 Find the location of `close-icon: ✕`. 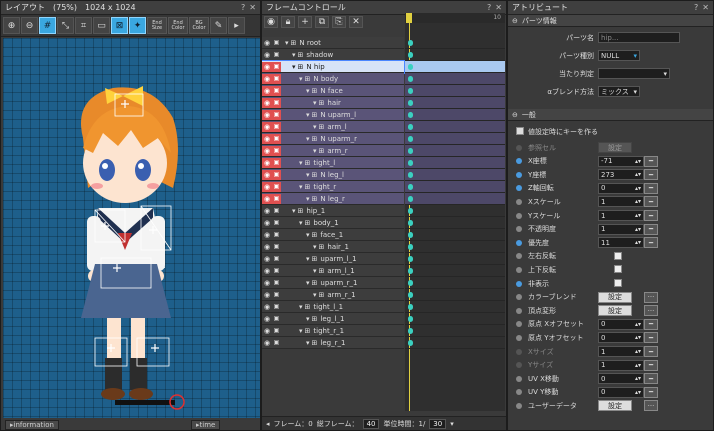

close-icon: ✕ is located at coordinates (252, 7).